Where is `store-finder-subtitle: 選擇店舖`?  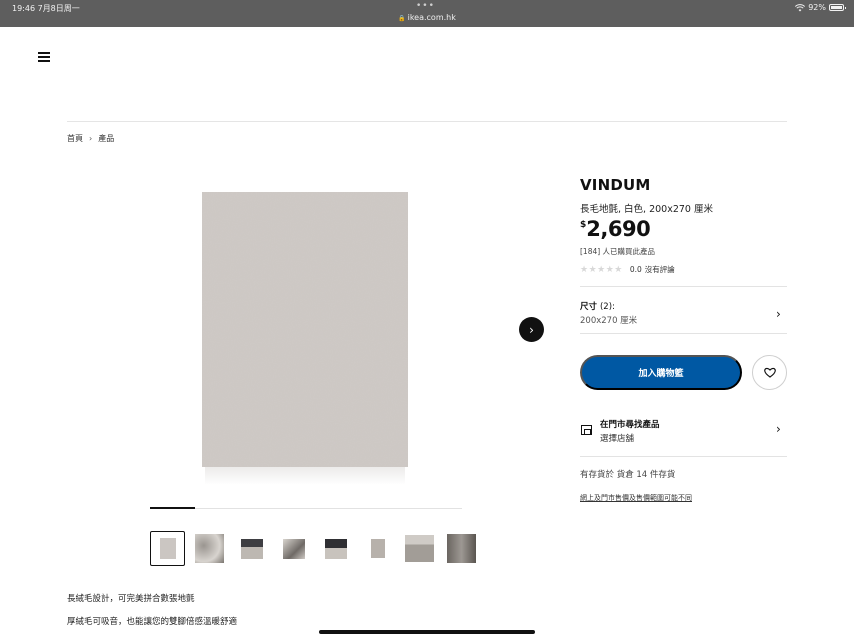
store-finder-subtitle: 選擇店舖 is located at coordinates (617, 439).